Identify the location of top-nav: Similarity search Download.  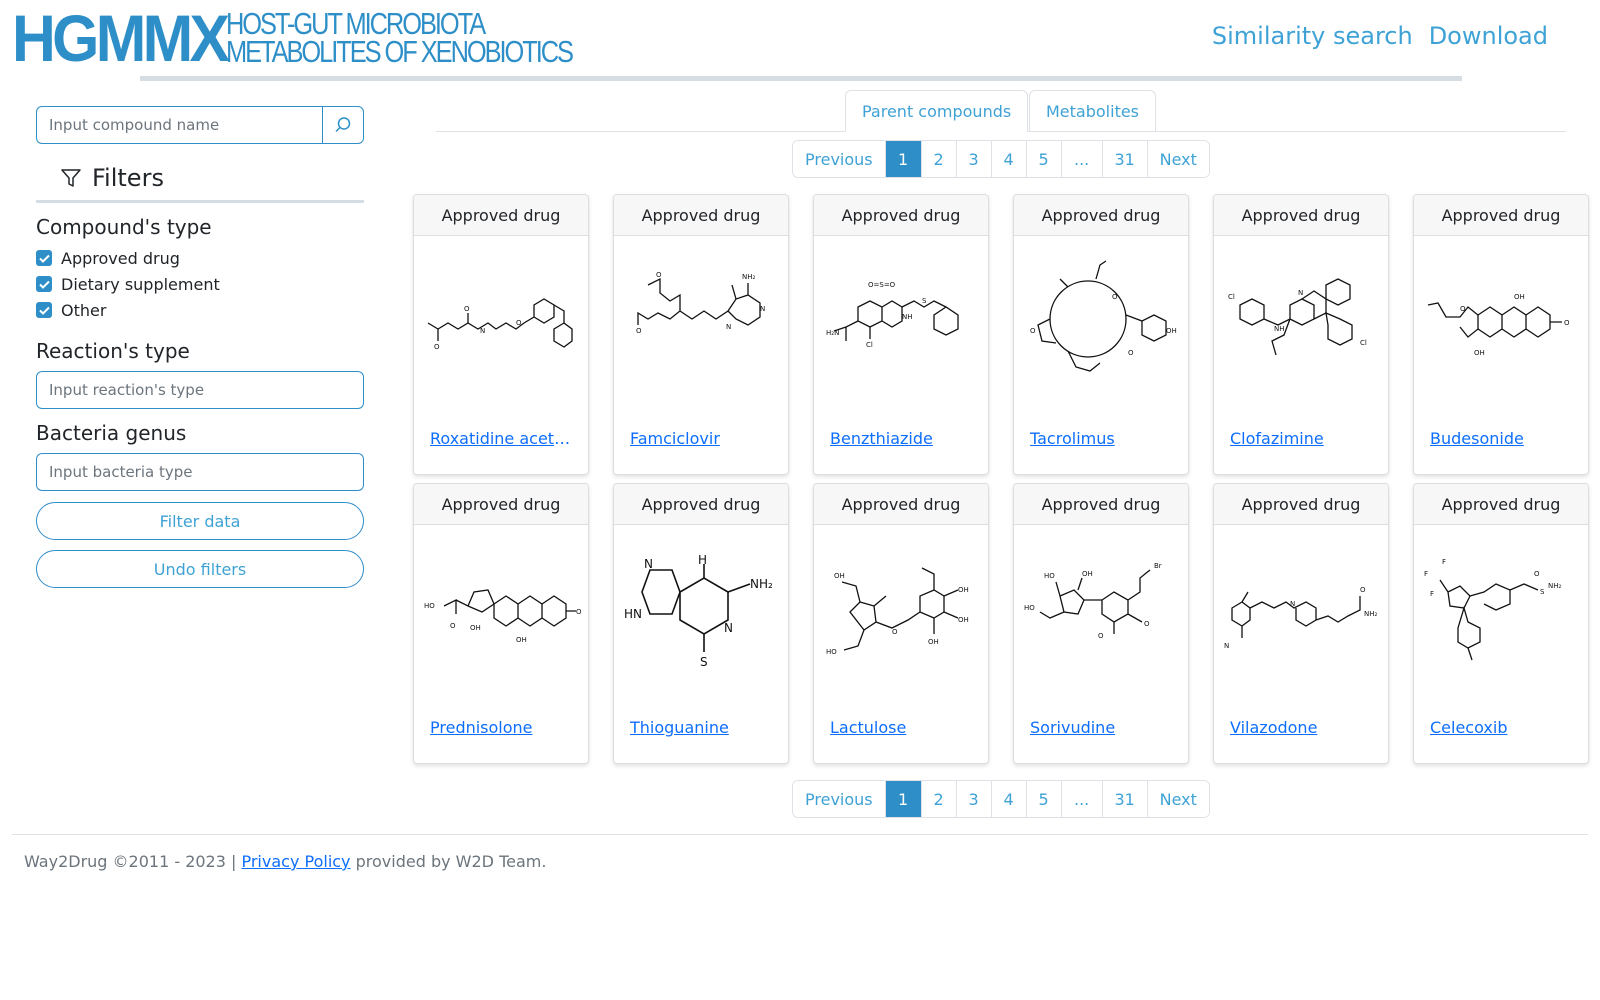
(1380, 36).